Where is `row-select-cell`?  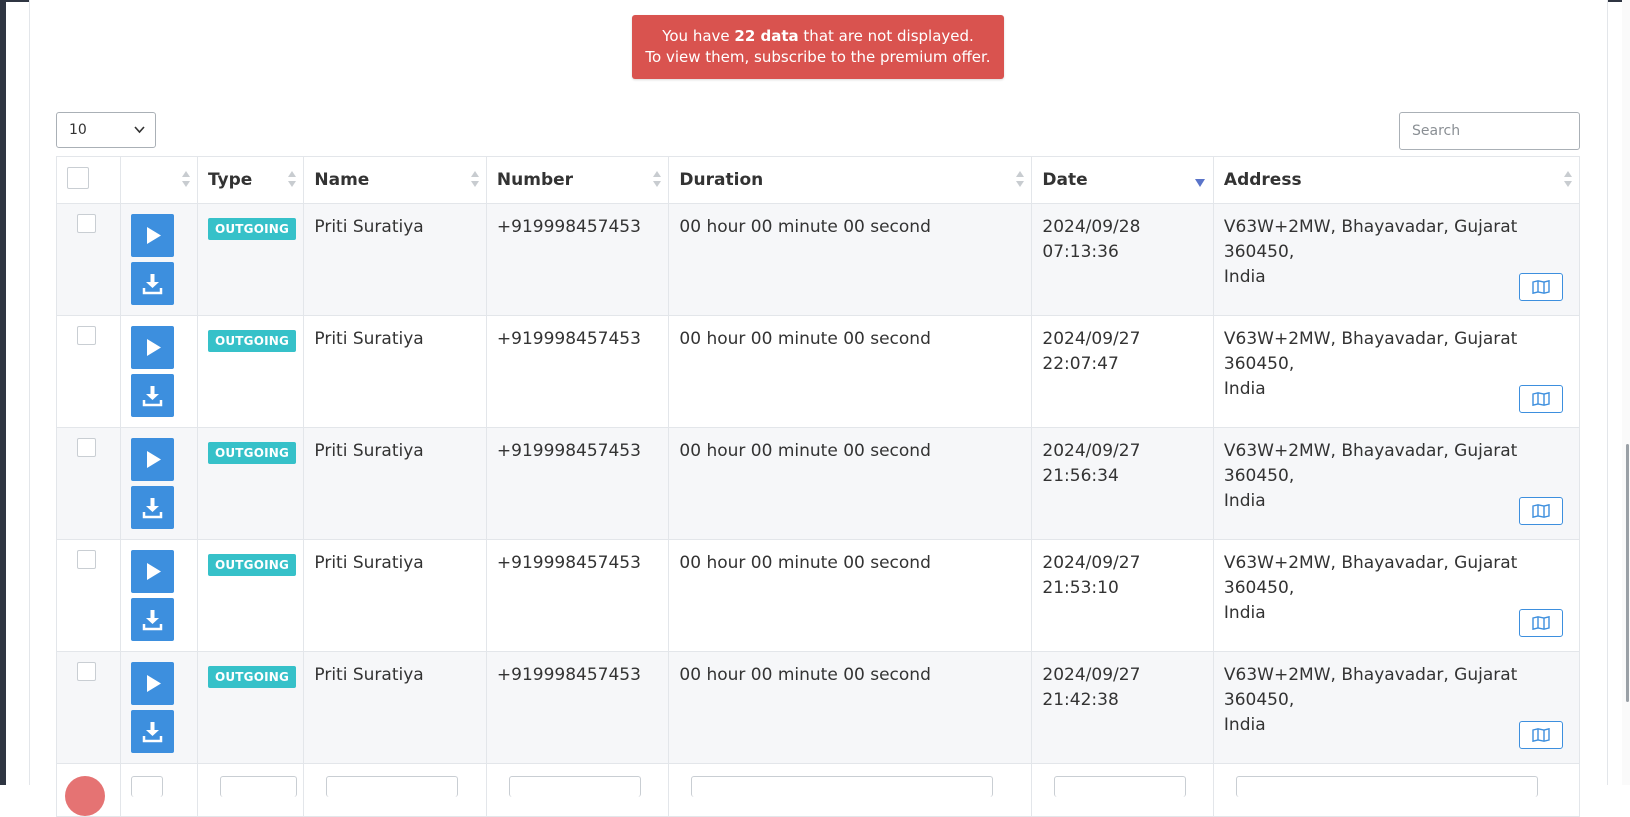 row-select-cell is located at coordinates (88, 707).